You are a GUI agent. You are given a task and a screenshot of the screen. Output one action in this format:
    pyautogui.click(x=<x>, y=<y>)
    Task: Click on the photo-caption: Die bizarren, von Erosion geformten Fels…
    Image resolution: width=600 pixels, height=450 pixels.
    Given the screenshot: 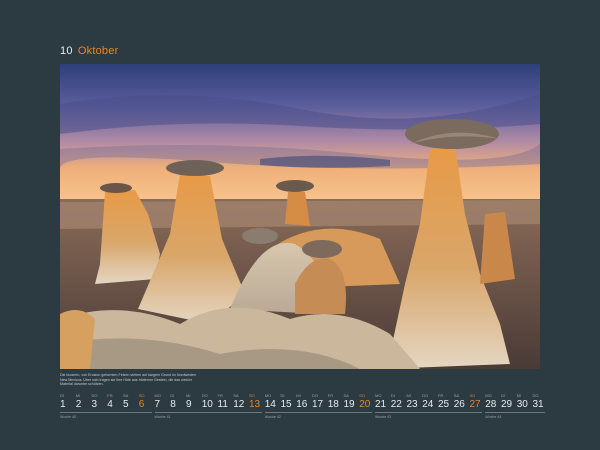 What is the action you would take?
    pyautogui.click(x=128, y=380)
    